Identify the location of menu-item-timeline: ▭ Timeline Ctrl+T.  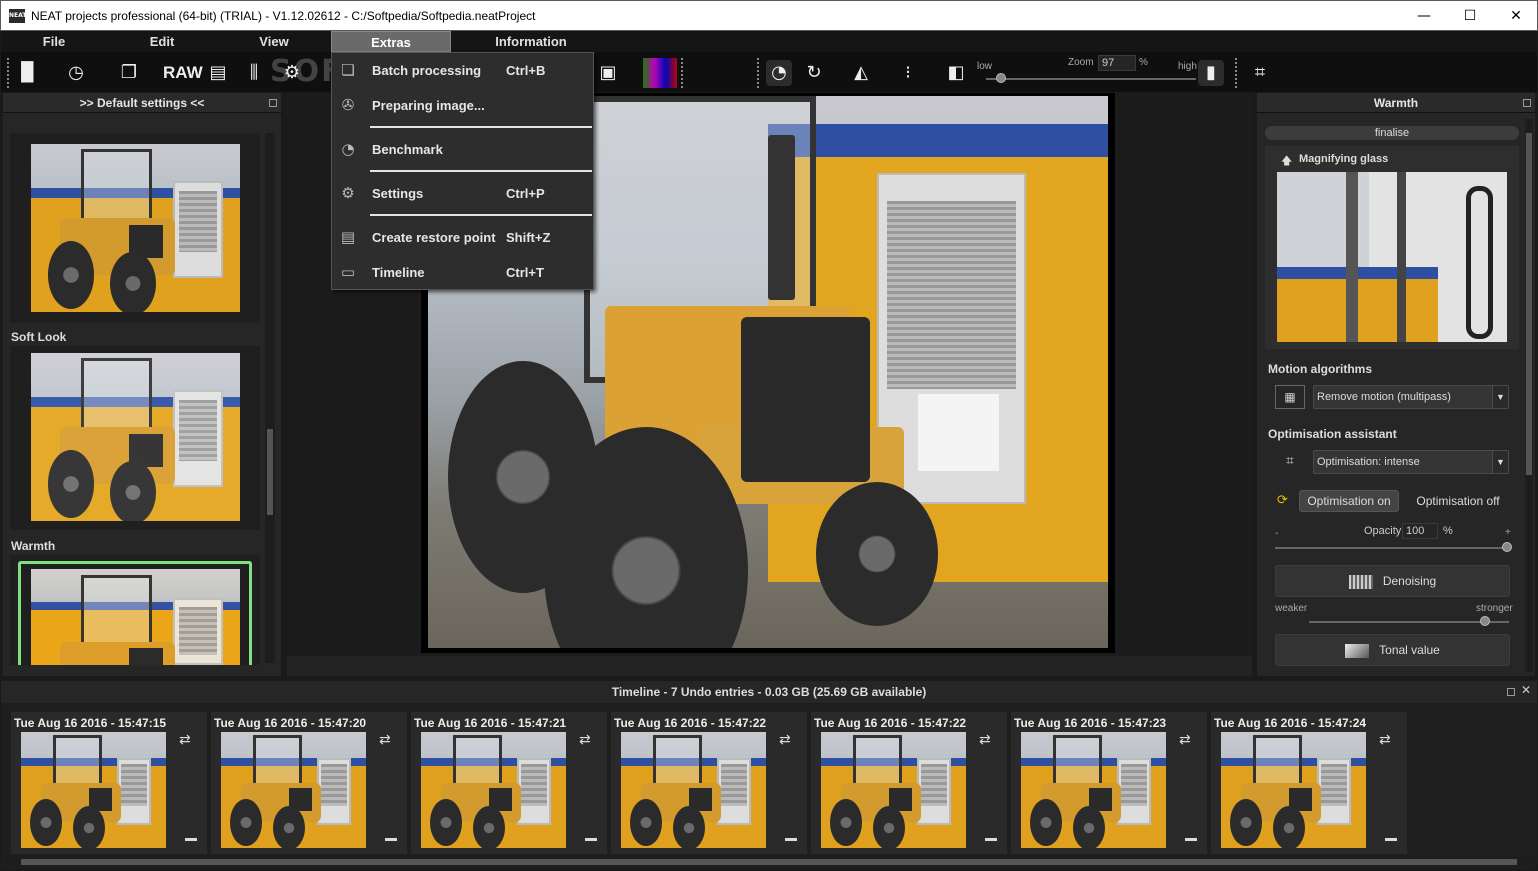
(462, 272).